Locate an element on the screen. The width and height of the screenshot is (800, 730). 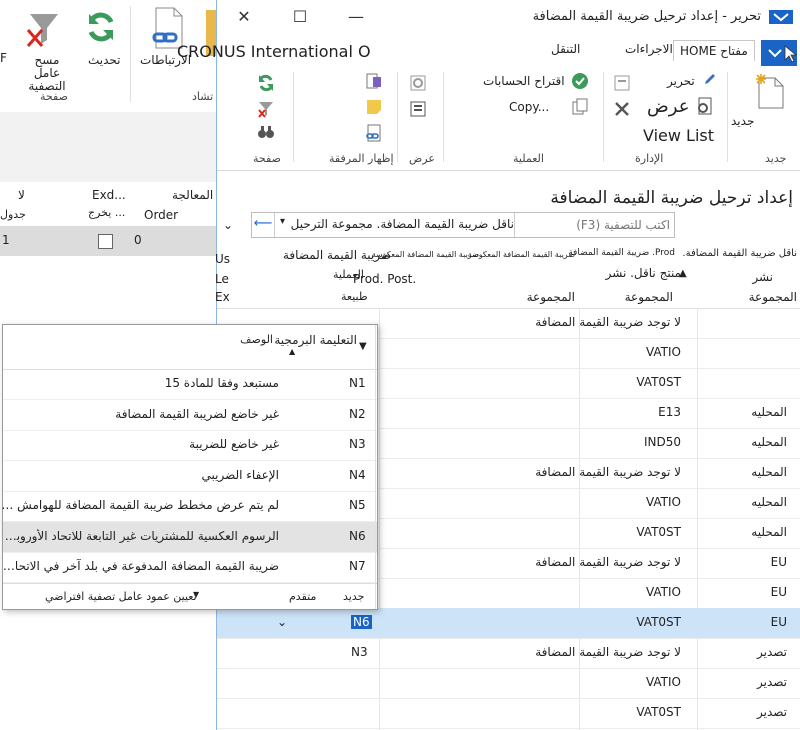
view-button: عرض is located at coordinates (668, 106).